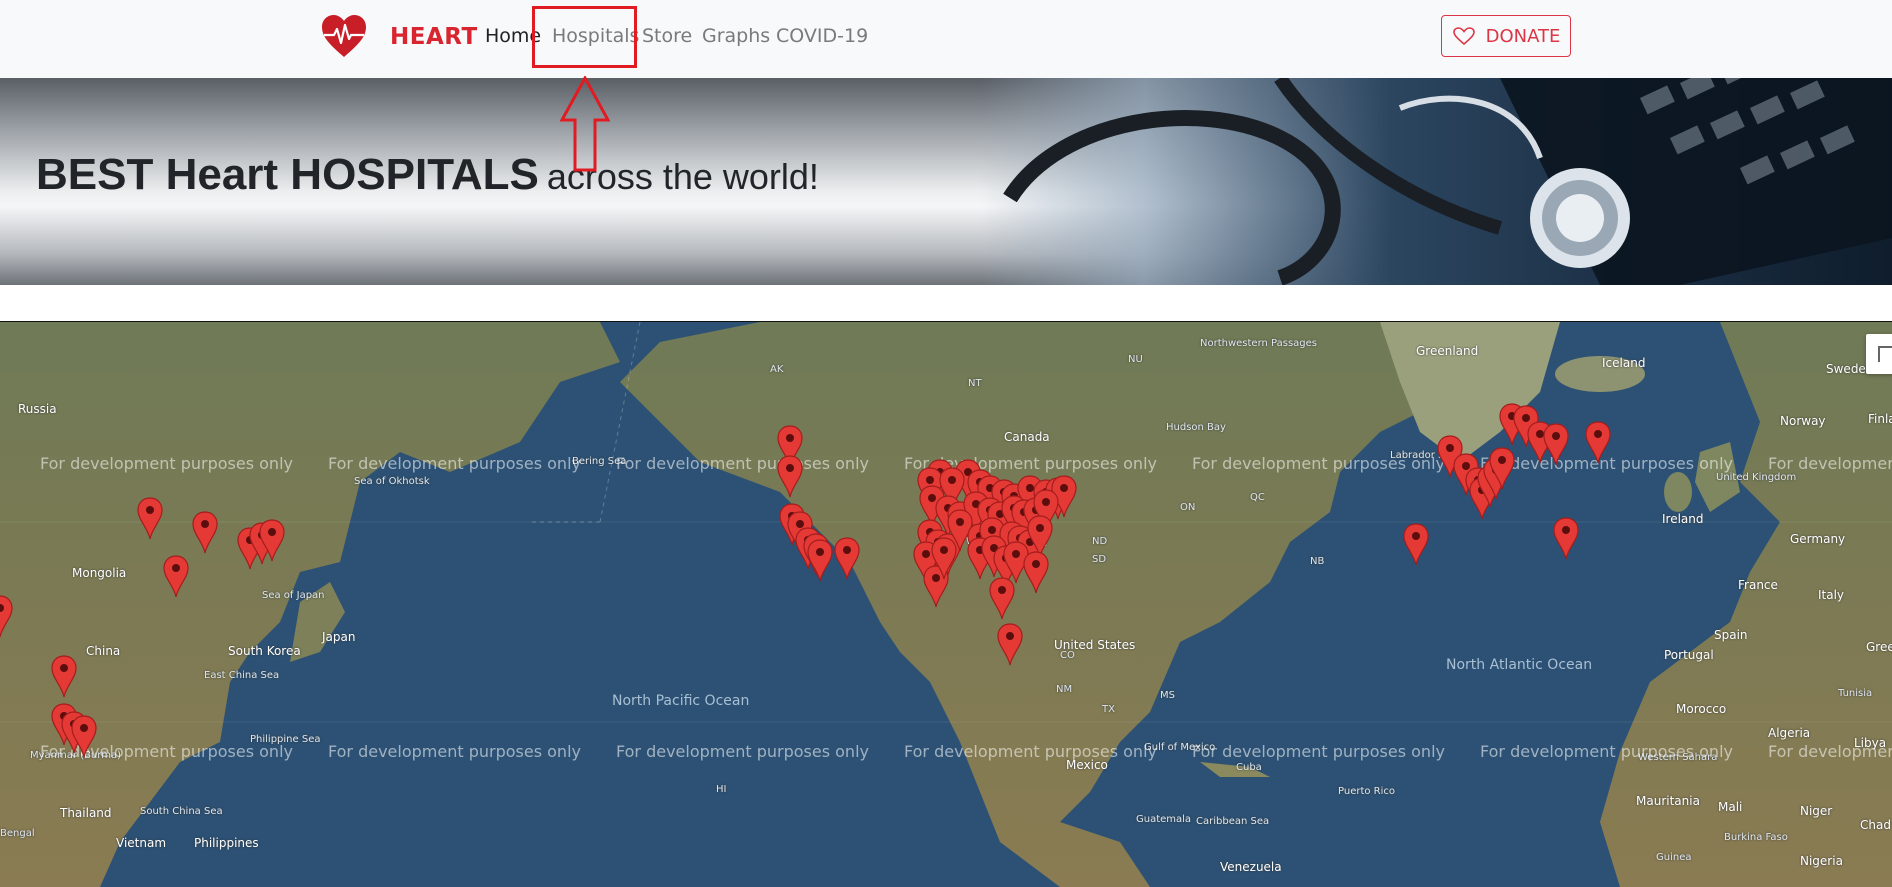 This screenshot has width=1892, height=887. I want to click on label-nigeria: Nigeria, so click(1821, 861).